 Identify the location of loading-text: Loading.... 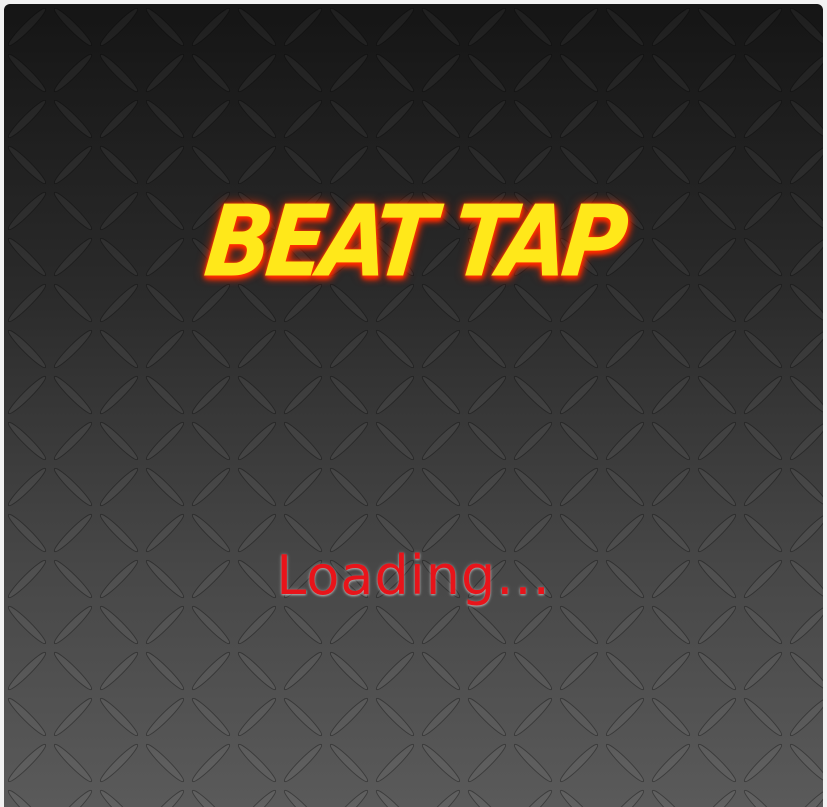
(413, 575).